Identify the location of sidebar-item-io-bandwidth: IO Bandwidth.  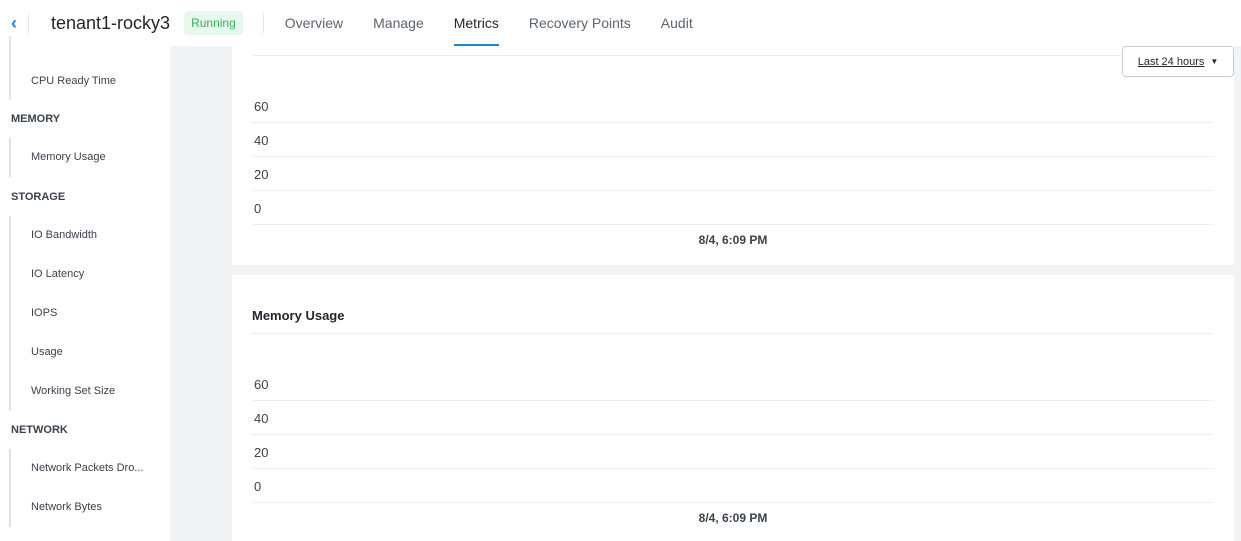
(63, 235).